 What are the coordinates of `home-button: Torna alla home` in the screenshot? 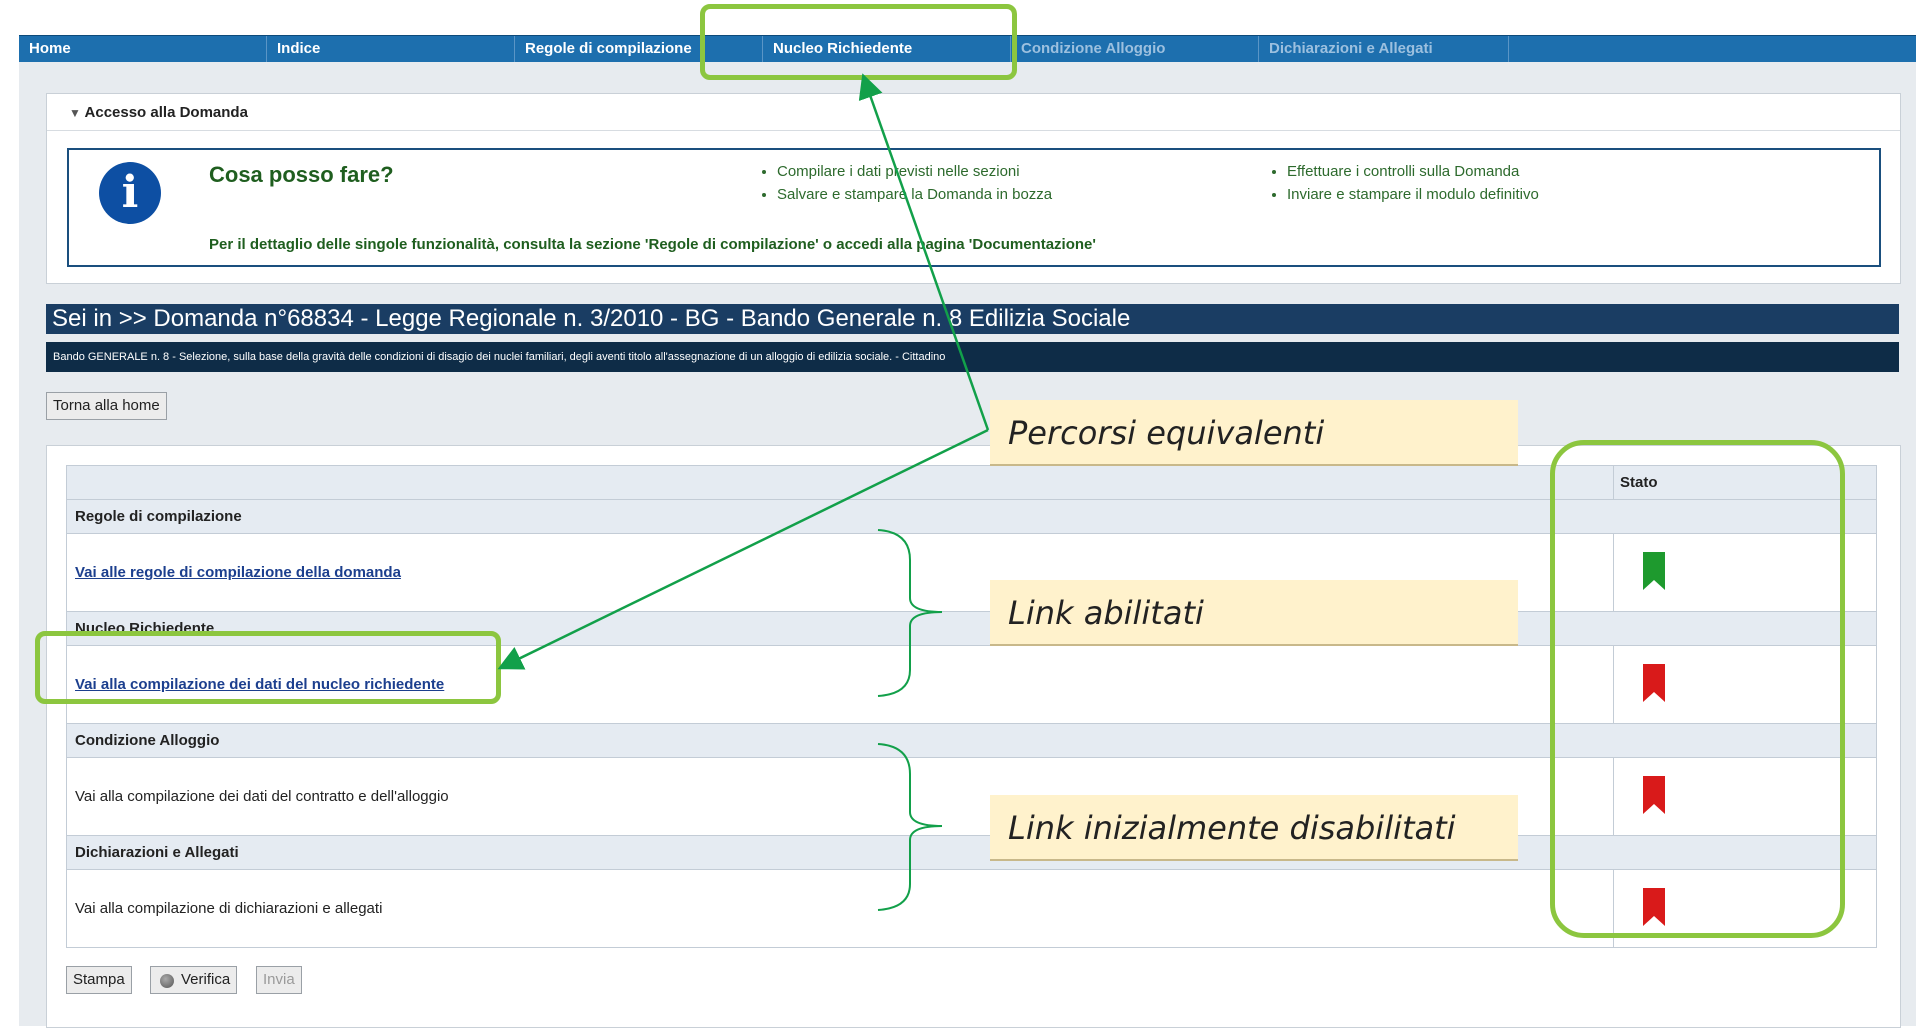 It's located at (106, 406).